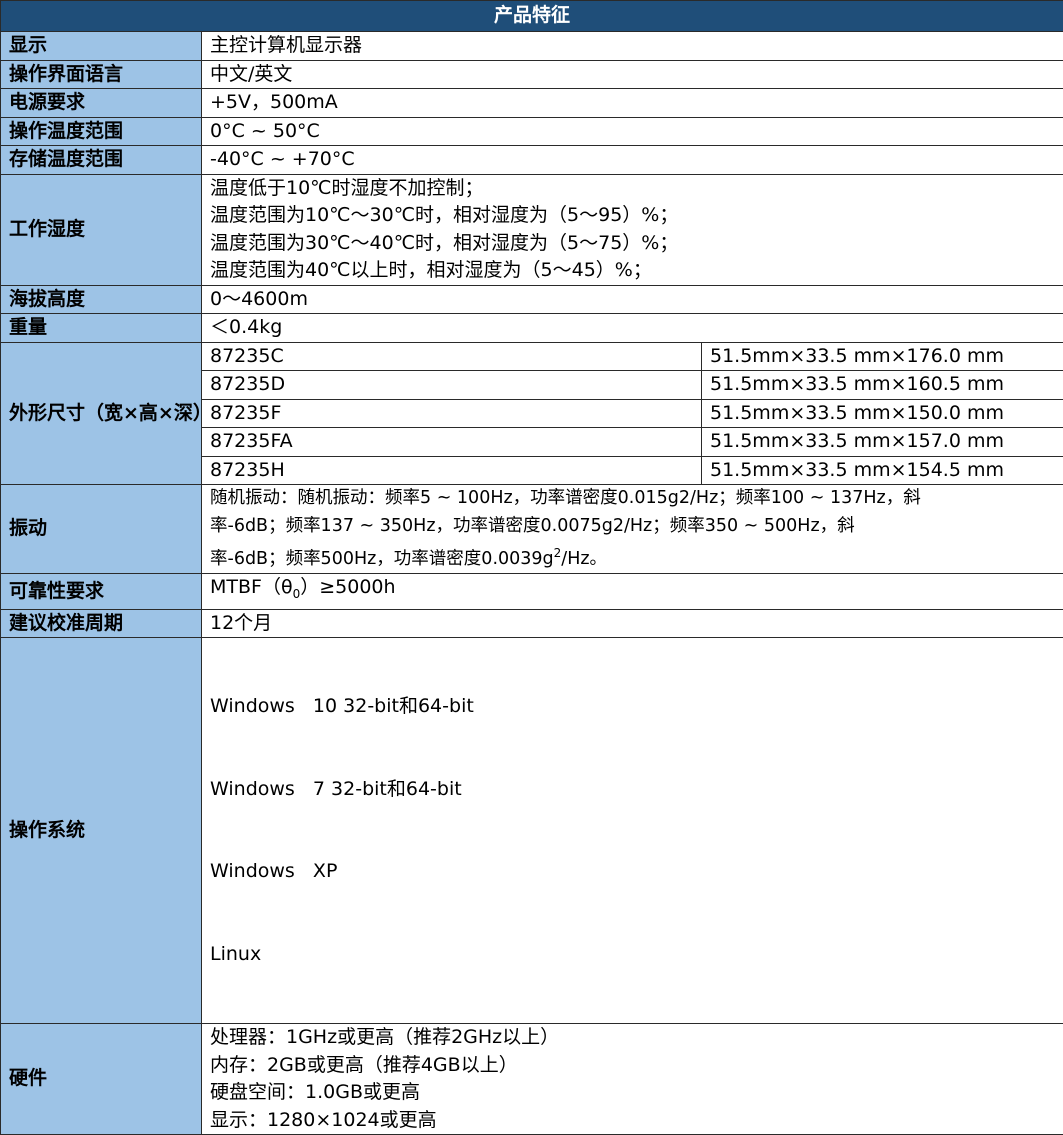 The height and width of the screenshot is (1135, 1063). What do you see at coordinates (632, 707) in the screenshot?
I see `os-line: Windows 10 32-bit和64-bit` at bounding box center [632, 707].